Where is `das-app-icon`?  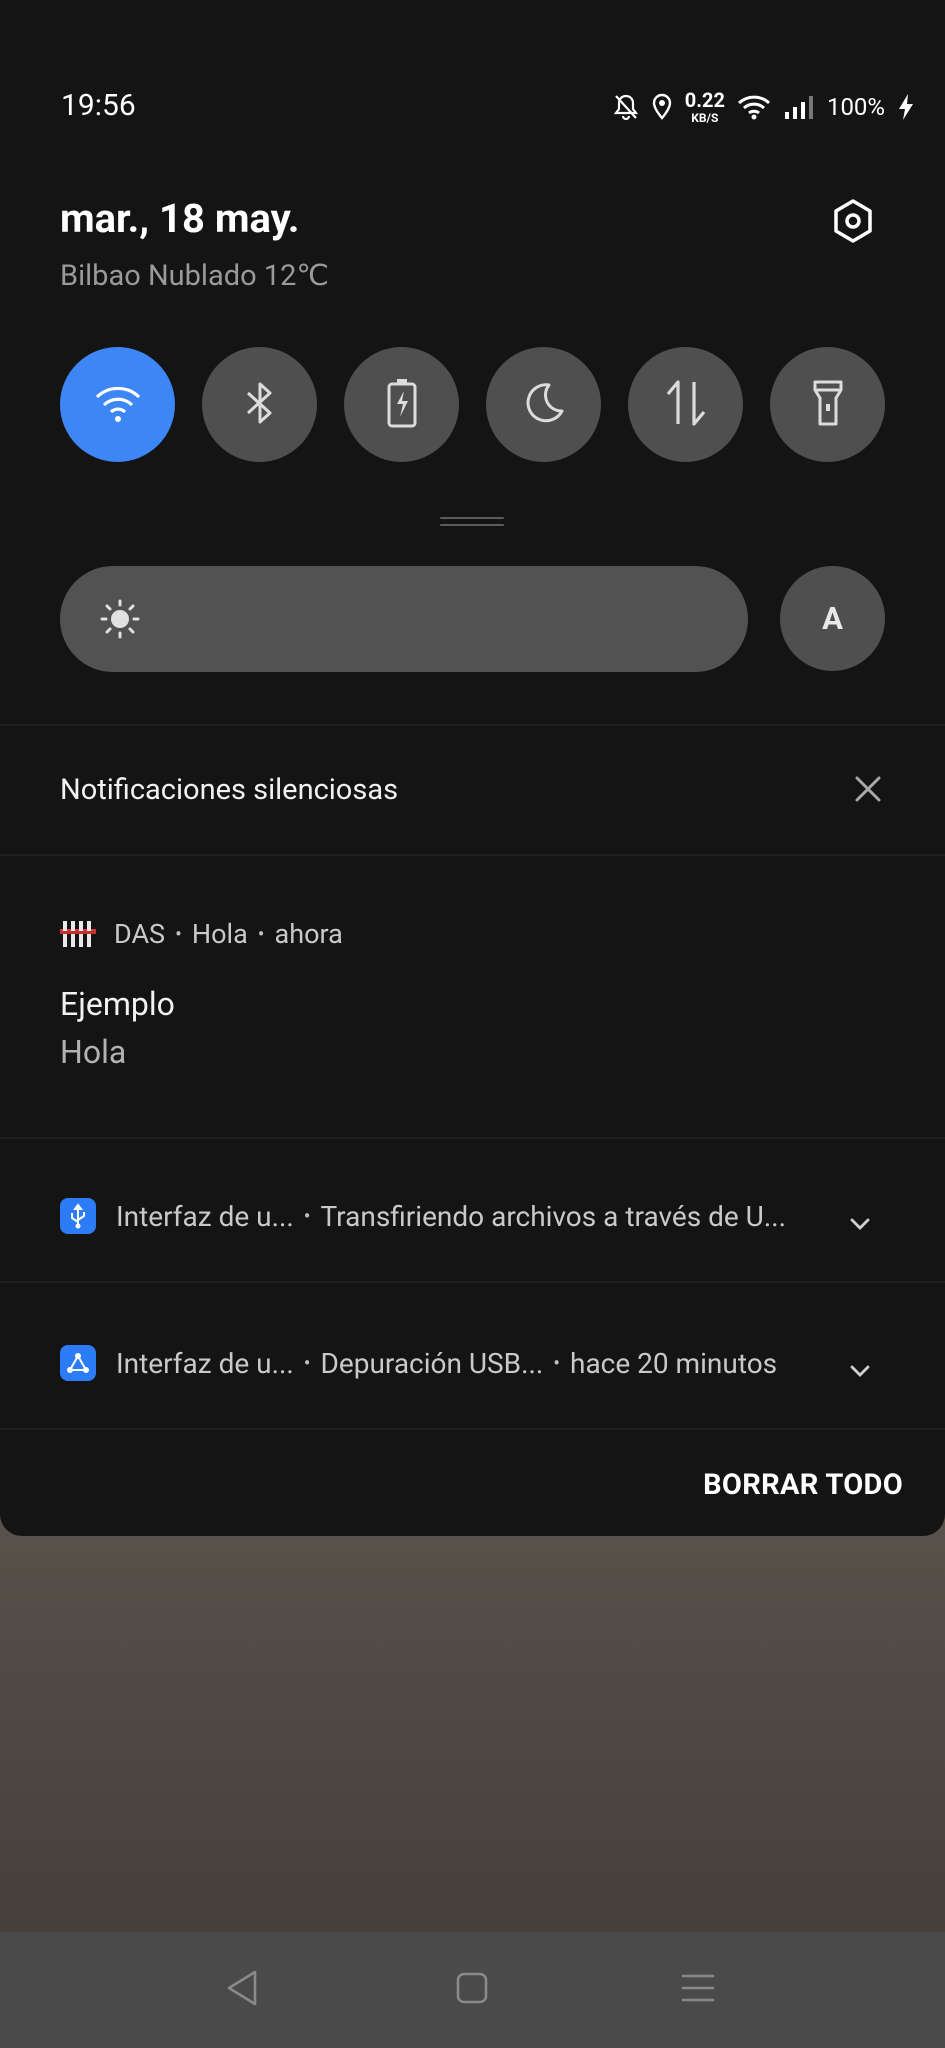 das-app-icon is located at coordinates (78, 934).